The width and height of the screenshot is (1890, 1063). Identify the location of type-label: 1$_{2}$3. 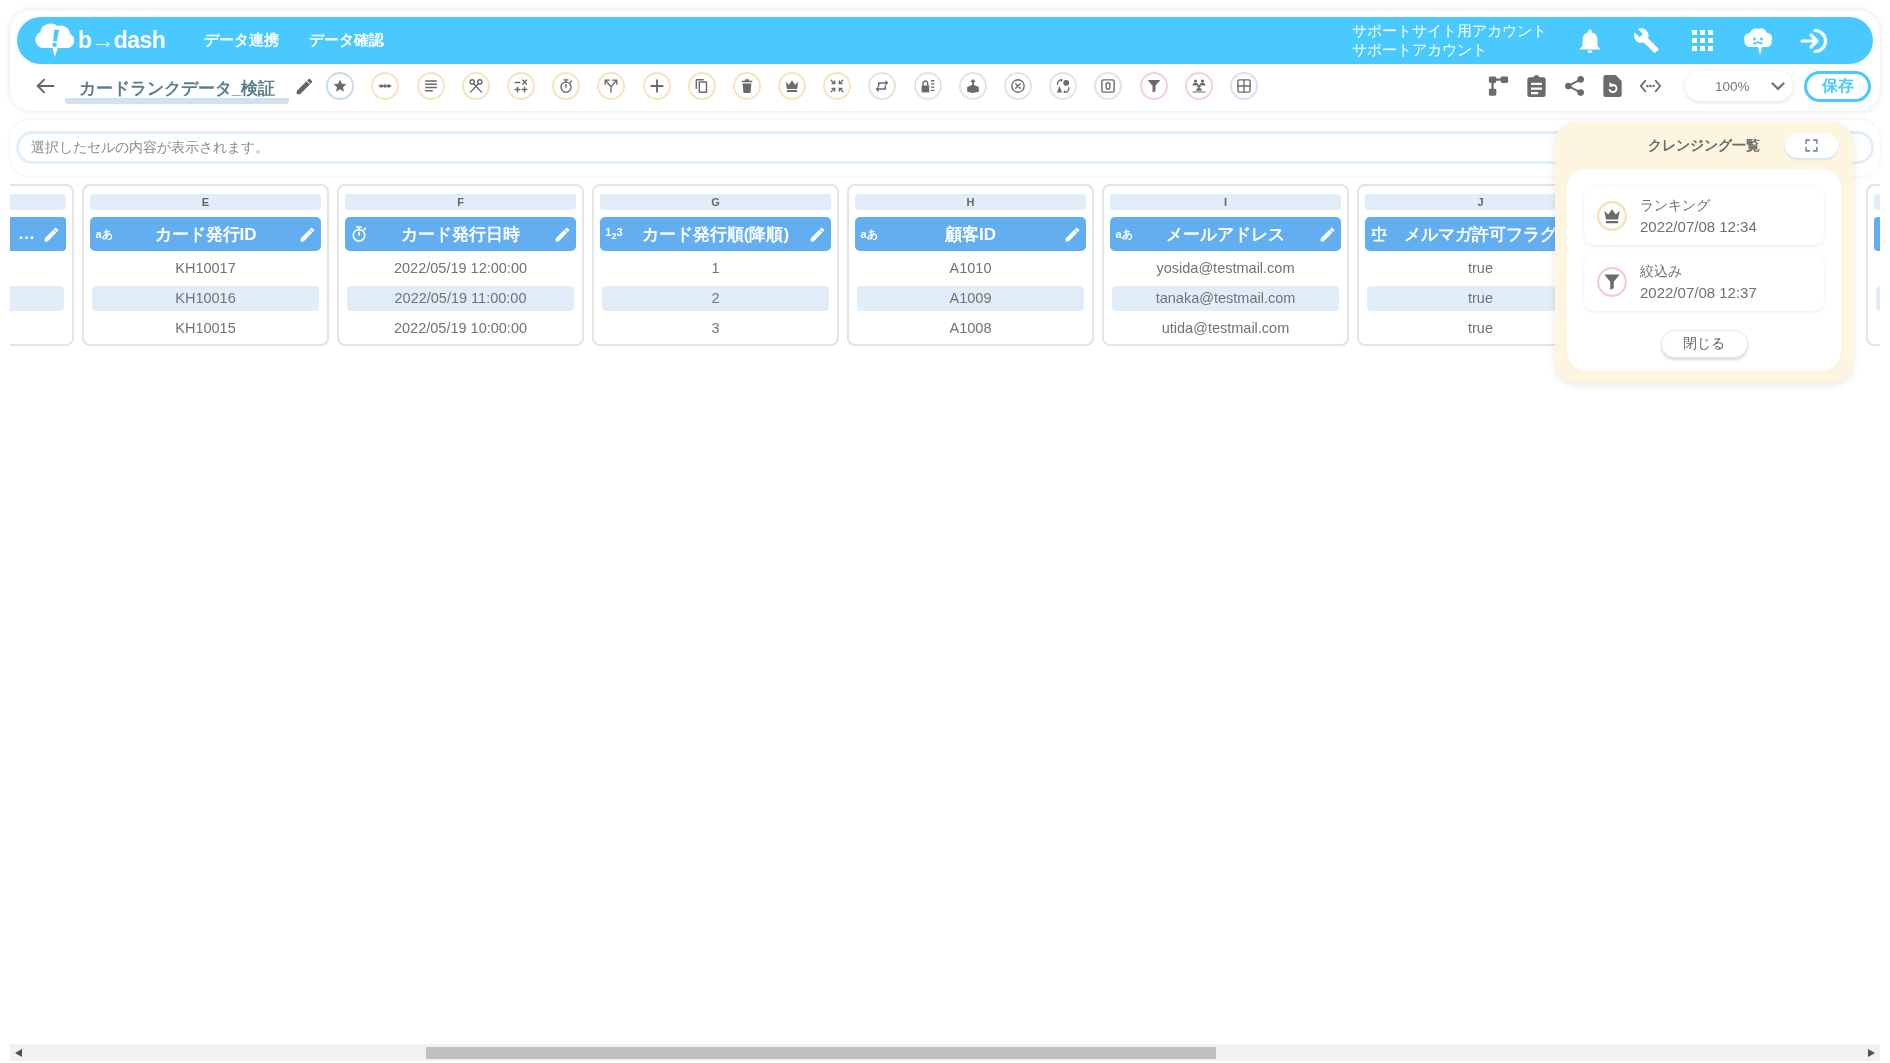
(614, 234).